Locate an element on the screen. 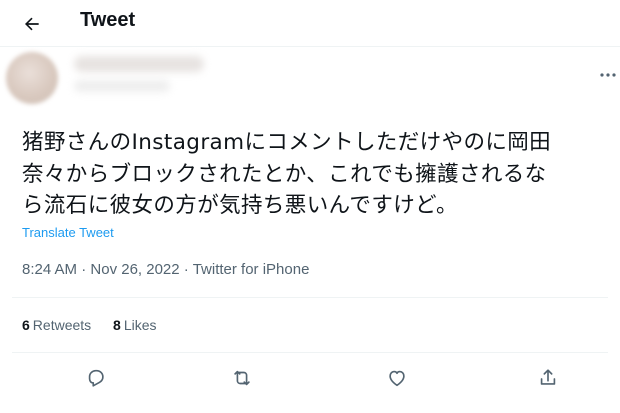 This screenshot has height=413, width=620. more-dots-icon is located at coordinates (608, 75).